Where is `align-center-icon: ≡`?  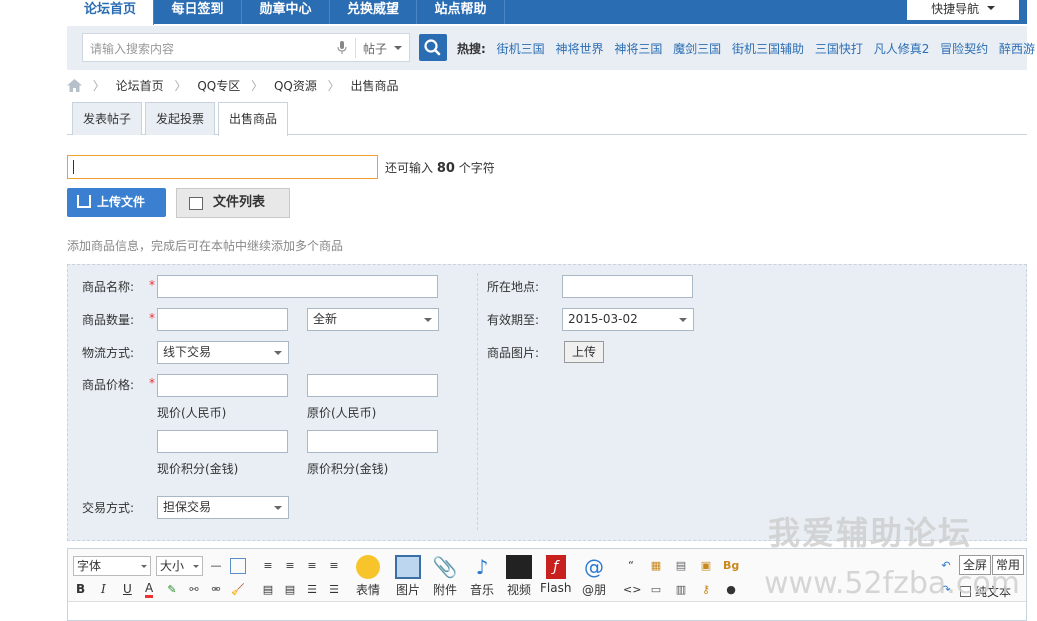
align-center-icon: ≡ is located at coordinates (290, 566).